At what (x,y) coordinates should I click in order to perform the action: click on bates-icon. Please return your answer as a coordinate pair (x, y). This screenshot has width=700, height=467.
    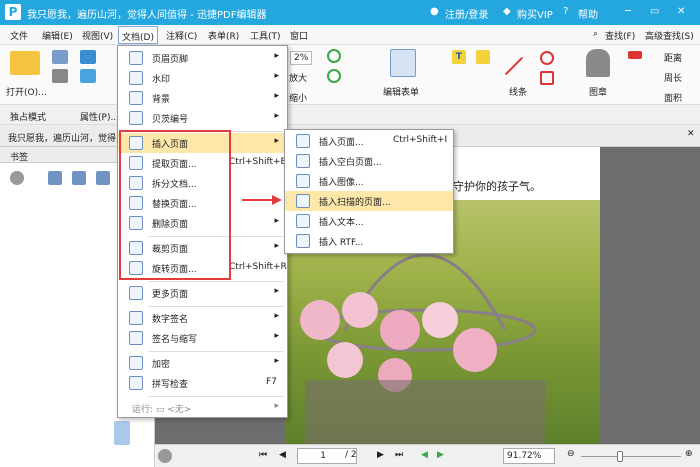
    Looking at the image, I should click on (136, 118).